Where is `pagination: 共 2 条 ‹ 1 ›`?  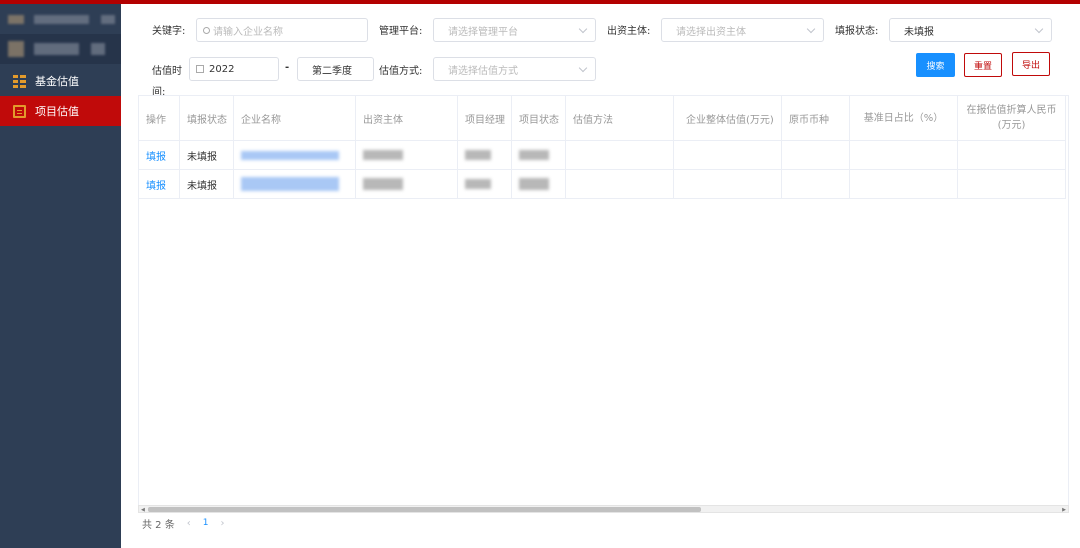
pagination: 共 2 条 ‹ 1 › is located at coordinates (186, 523).